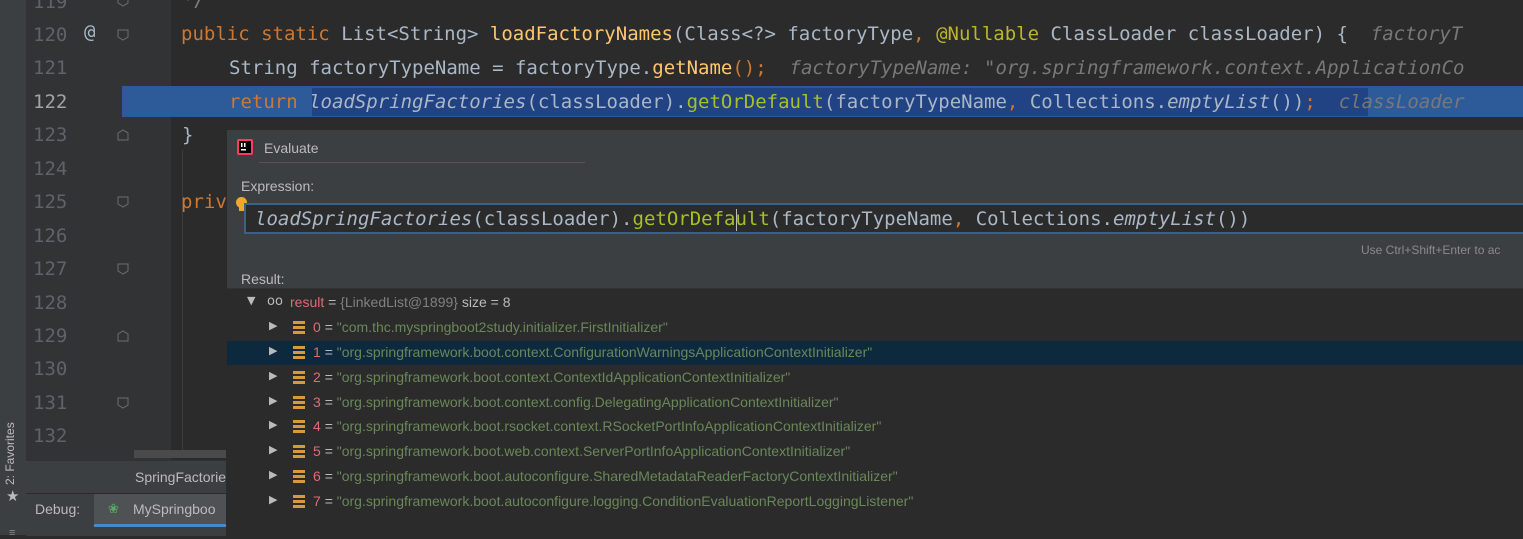 The image size is (1523, 539). I want to click on line-number: 123, so click(50, 135).